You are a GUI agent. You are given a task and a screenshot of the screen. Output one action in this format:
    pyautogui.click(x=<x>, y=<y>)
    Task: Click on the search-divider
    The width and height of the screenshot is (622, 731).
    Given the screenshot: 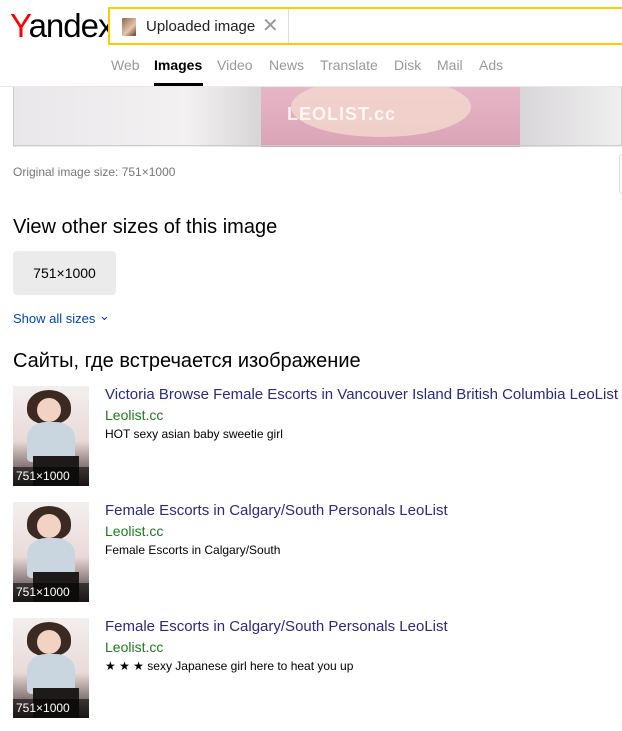 What is the action you would take?
    pyautogui.click(x=288, y=26)
    